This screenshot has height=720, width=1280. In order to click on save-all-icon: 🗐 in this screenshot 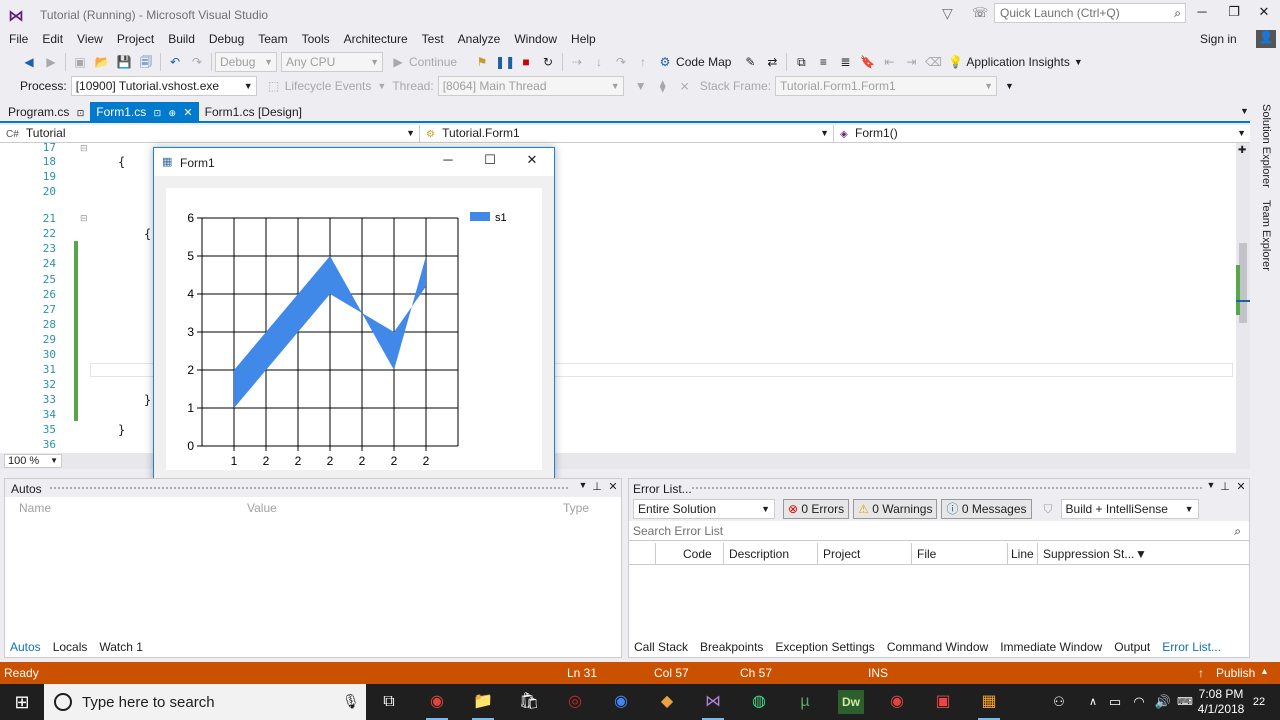, I will do `click(146, 62)`.